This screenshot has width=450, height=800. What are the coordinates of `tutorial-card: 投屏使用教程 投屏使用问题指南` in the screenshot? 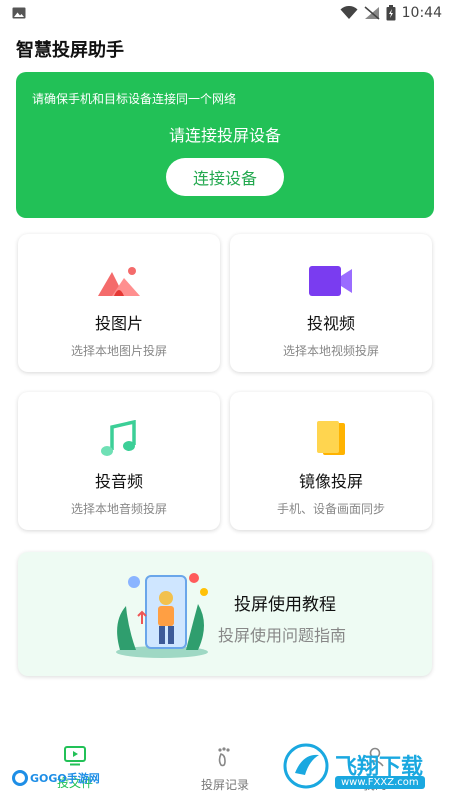 It's located at (225, 614).